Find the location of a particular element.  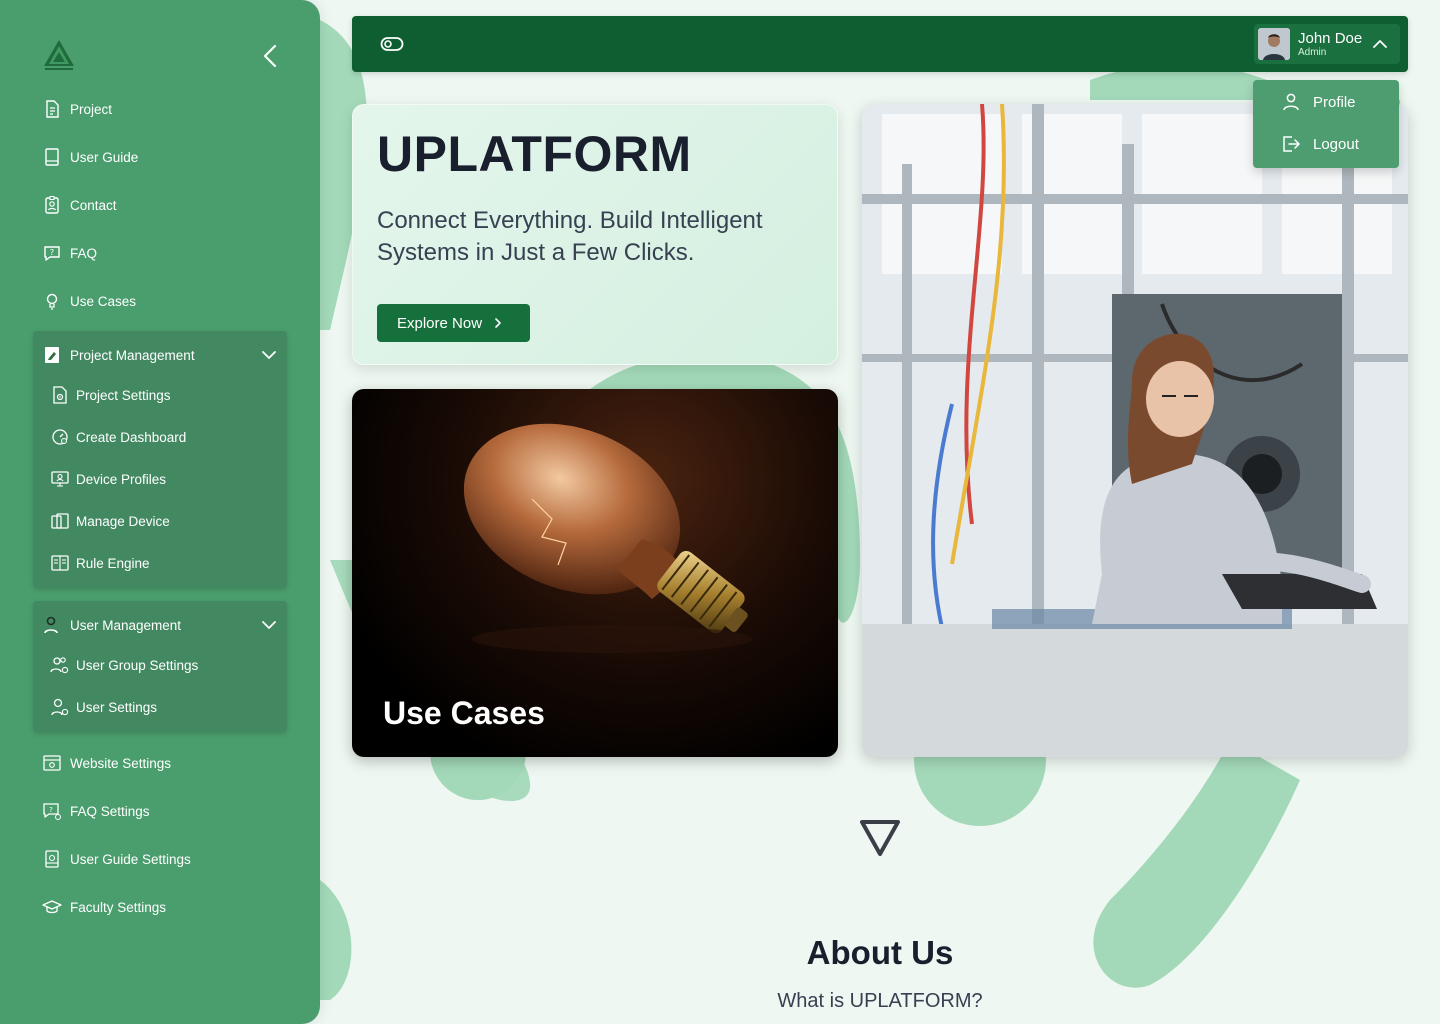

sidebar-item-faculty-settings: Faculty Settings is located at coordinates (104, 907).